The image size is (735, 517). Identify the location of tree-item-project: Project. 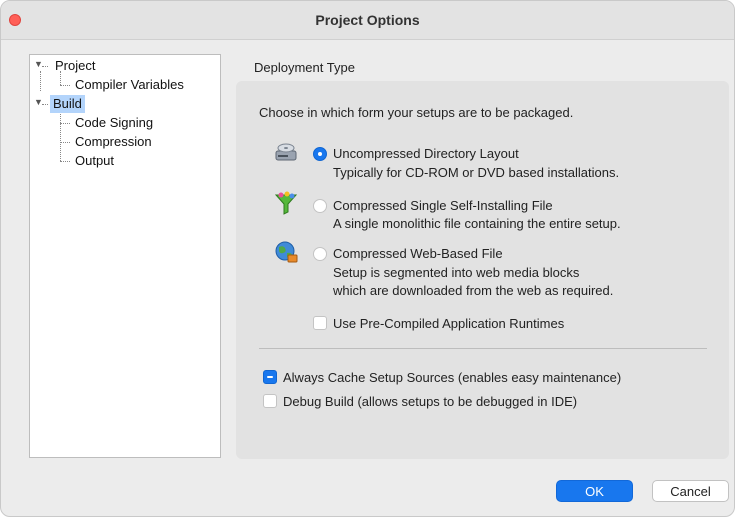
(75, 66).